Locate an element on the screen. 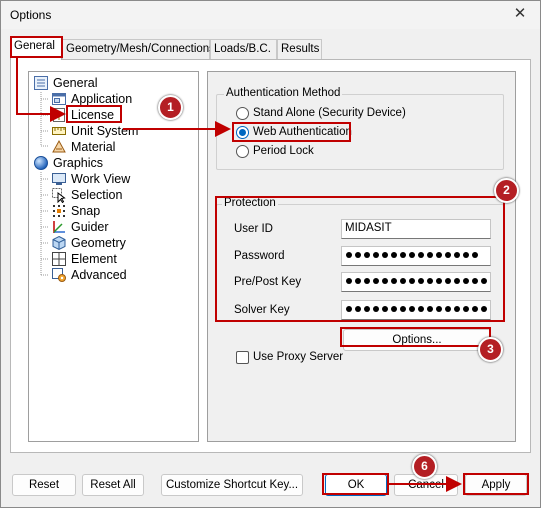 This screenshot has height=508, width=541. tree-item-label: Element is located at coordinates (94, 259).